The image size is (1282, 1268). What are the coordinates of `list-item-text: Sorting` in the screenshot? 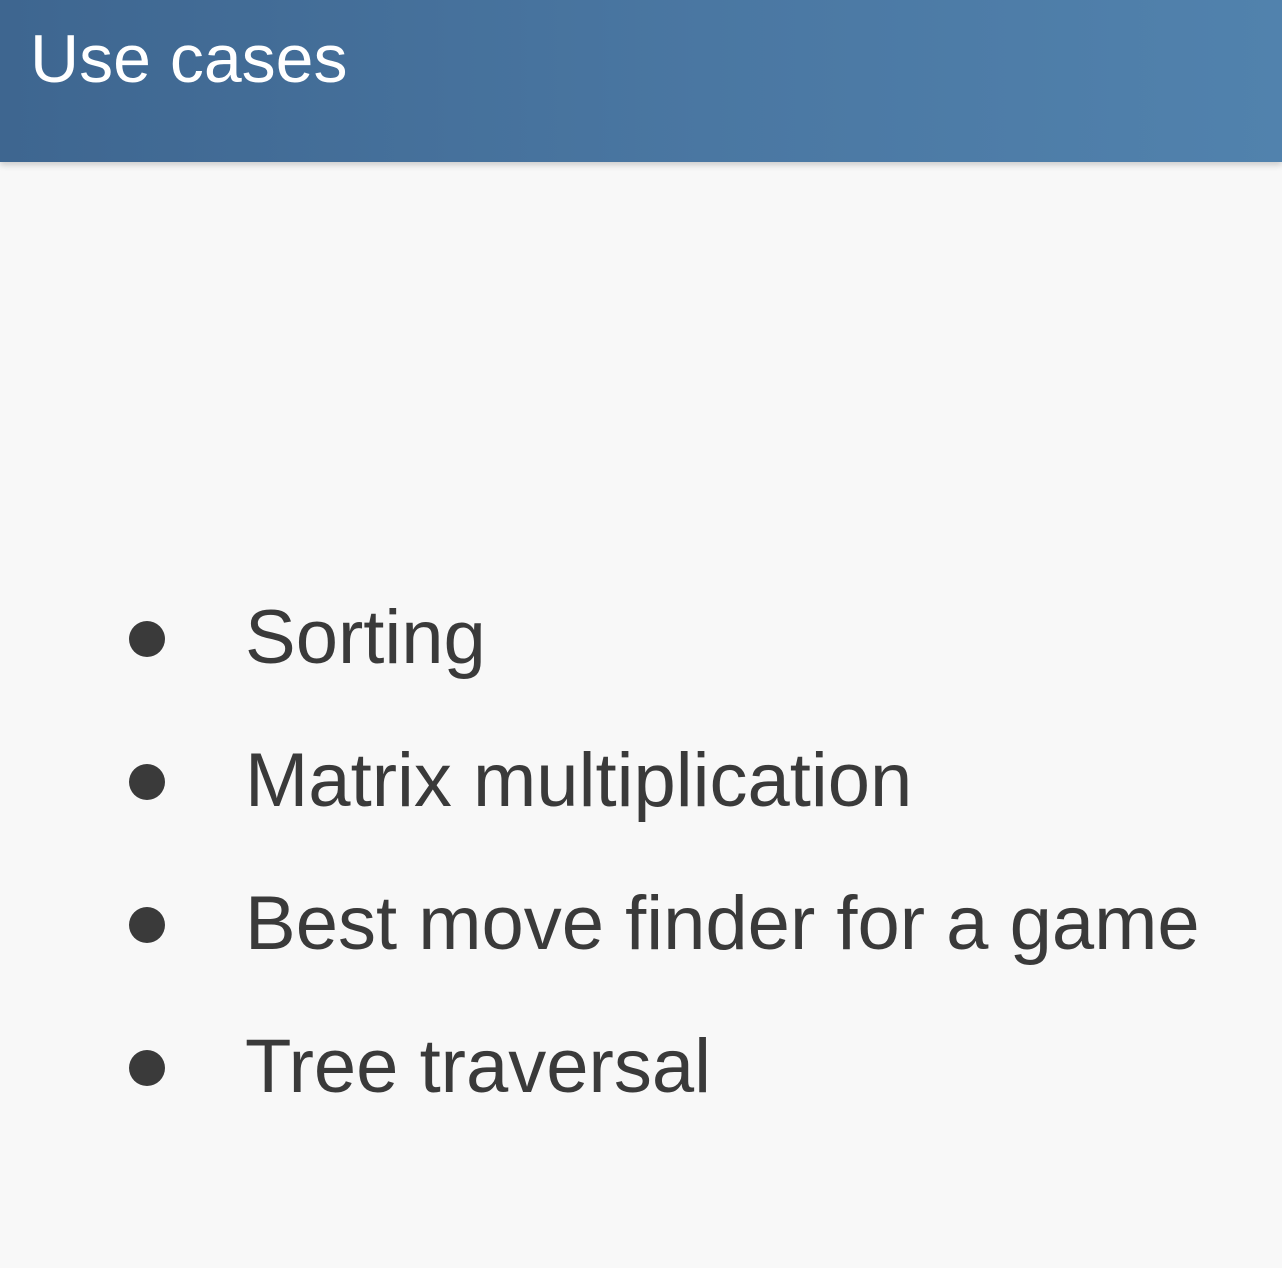 It's located at (365, 637).